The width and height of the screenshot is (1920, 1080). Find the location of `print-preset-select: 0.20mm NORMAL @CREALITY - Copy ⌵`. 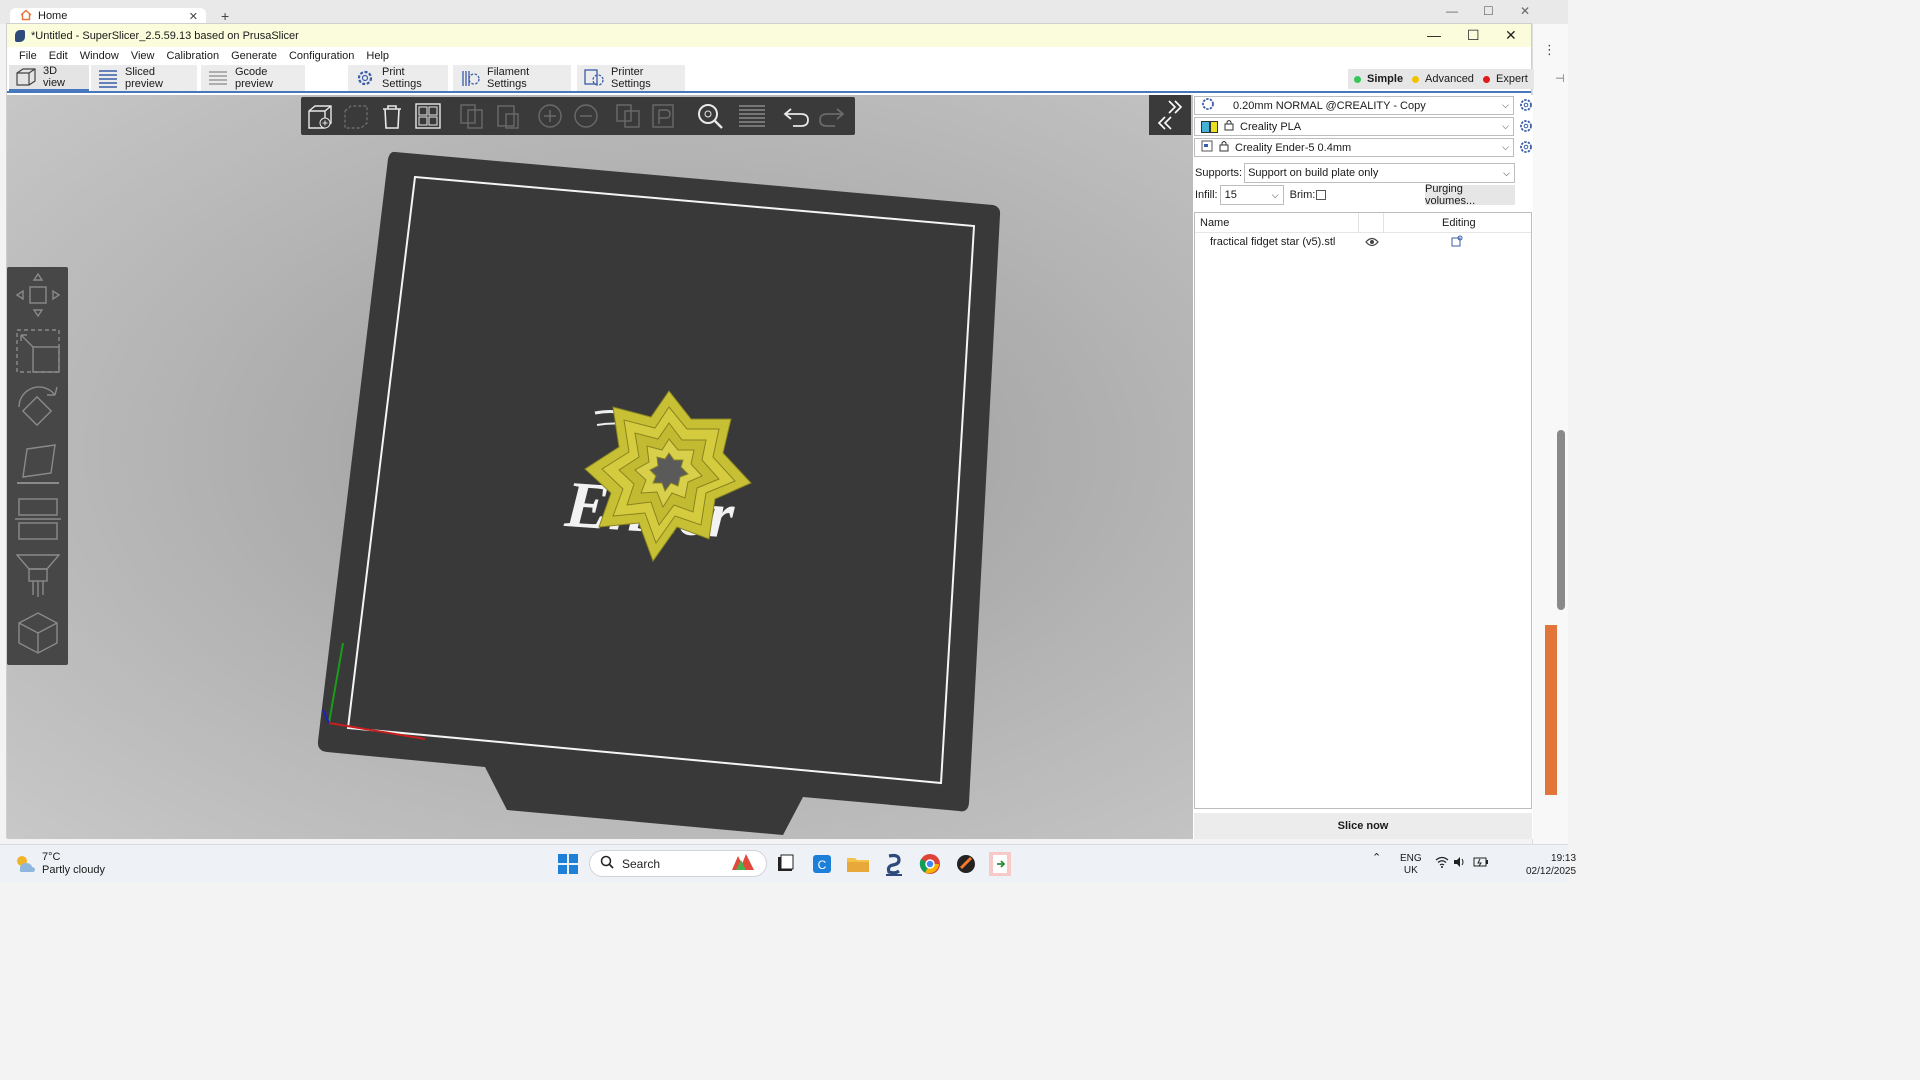

print-preset-select: 0.20mm NORMAL @CREALITY - Copy ⌵ is located at coordinates (1354, 105).